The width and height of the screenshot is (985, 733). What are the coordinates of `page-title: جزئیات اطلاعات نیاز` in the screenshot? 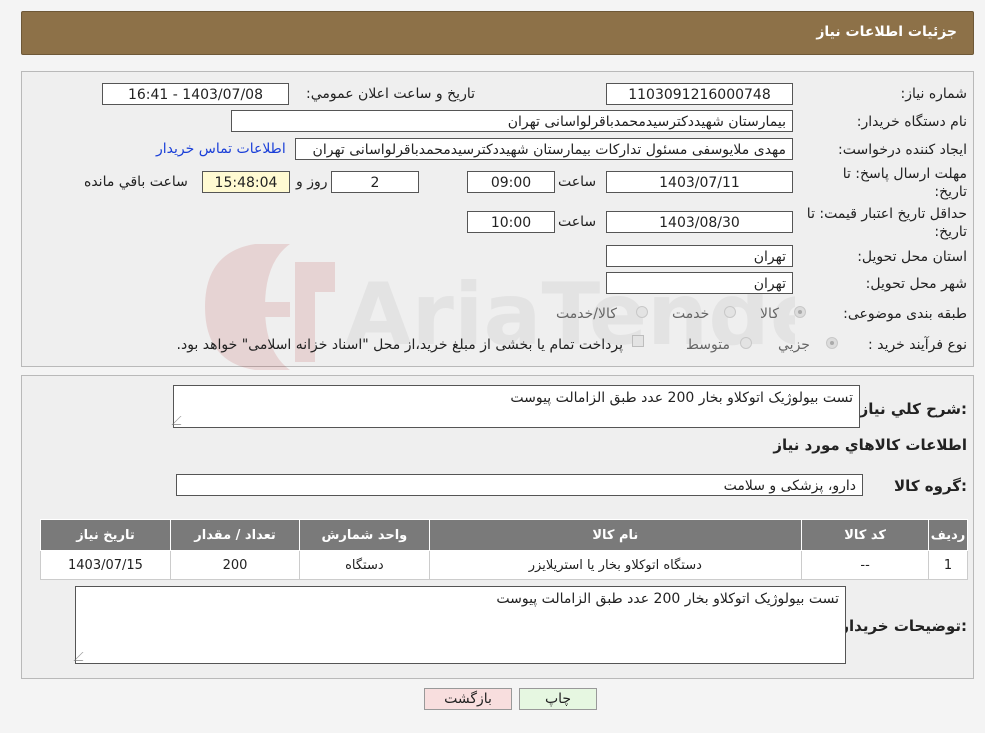 It's located at (886, 32).